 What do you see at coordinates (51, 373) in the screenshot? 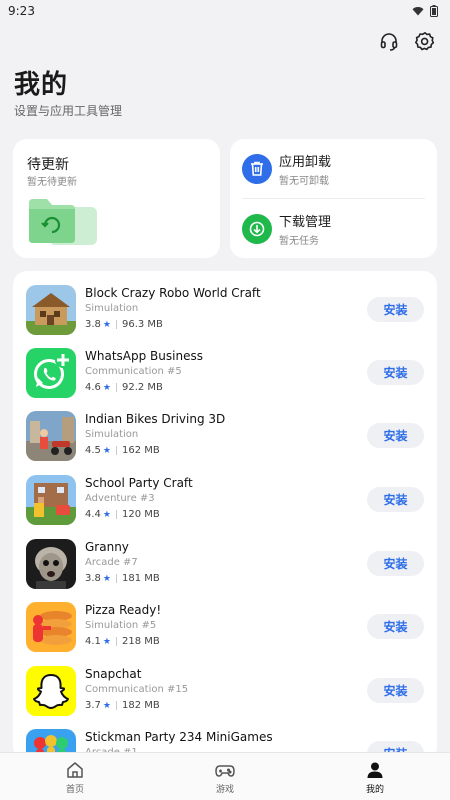
I see `whatsapp-business-app-icon` at bounding box center [51, 373].